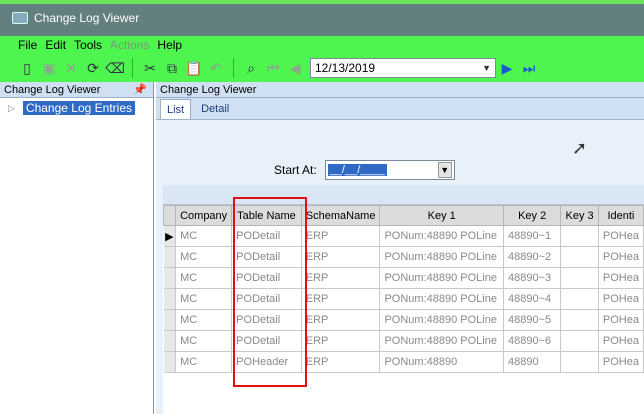 Image resolution: width=644 pixels, height=414 pixels. I want to click on cut-icon: ✂, so click(150, 68).